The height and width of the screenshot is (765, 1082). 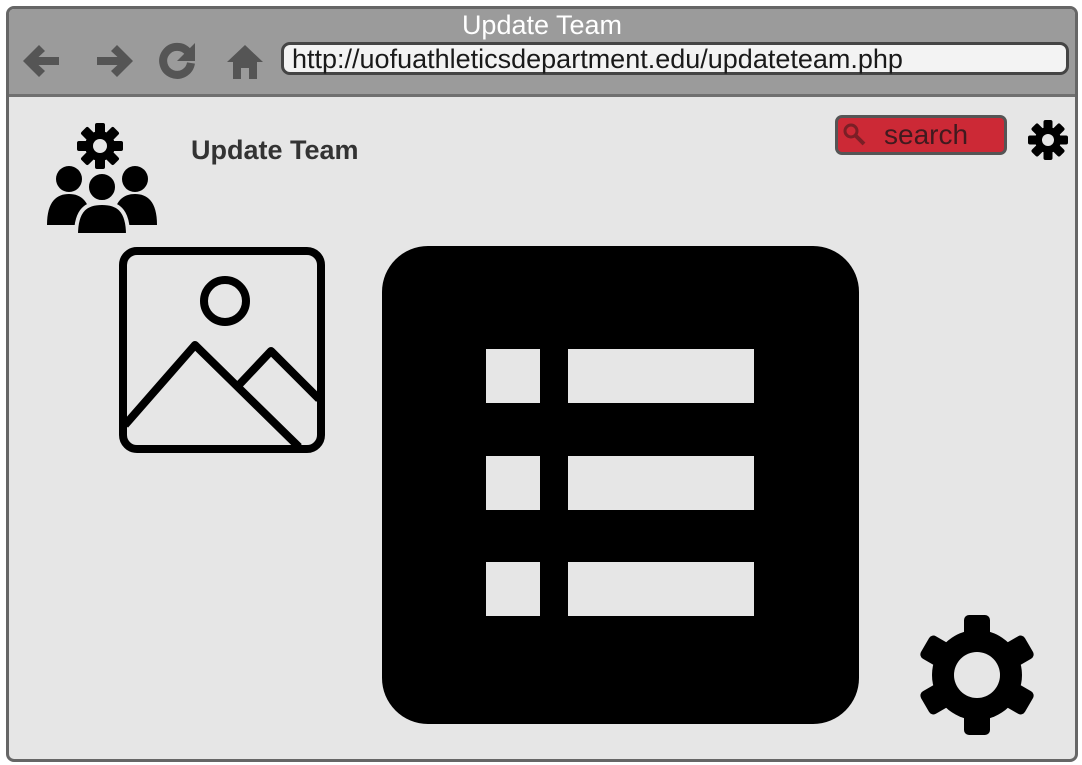 What do you see at coordinates (275, 150) in the screenshot?
I see `page-title: Update Team` at bounding box center [275, 150].